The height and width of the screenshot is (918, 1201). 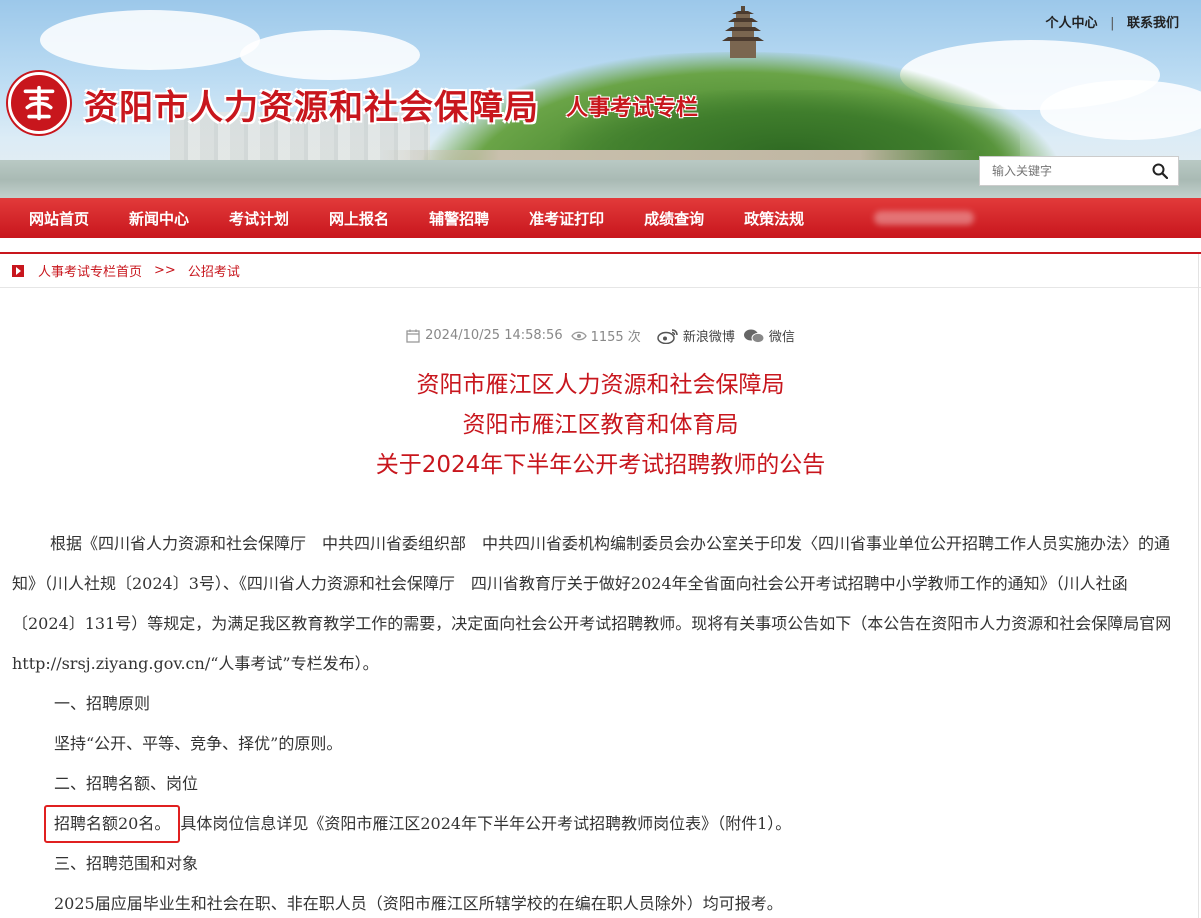 I want to click on publish-datetime: 2024/10/25 14:58:56, so click(x=494, y=335).